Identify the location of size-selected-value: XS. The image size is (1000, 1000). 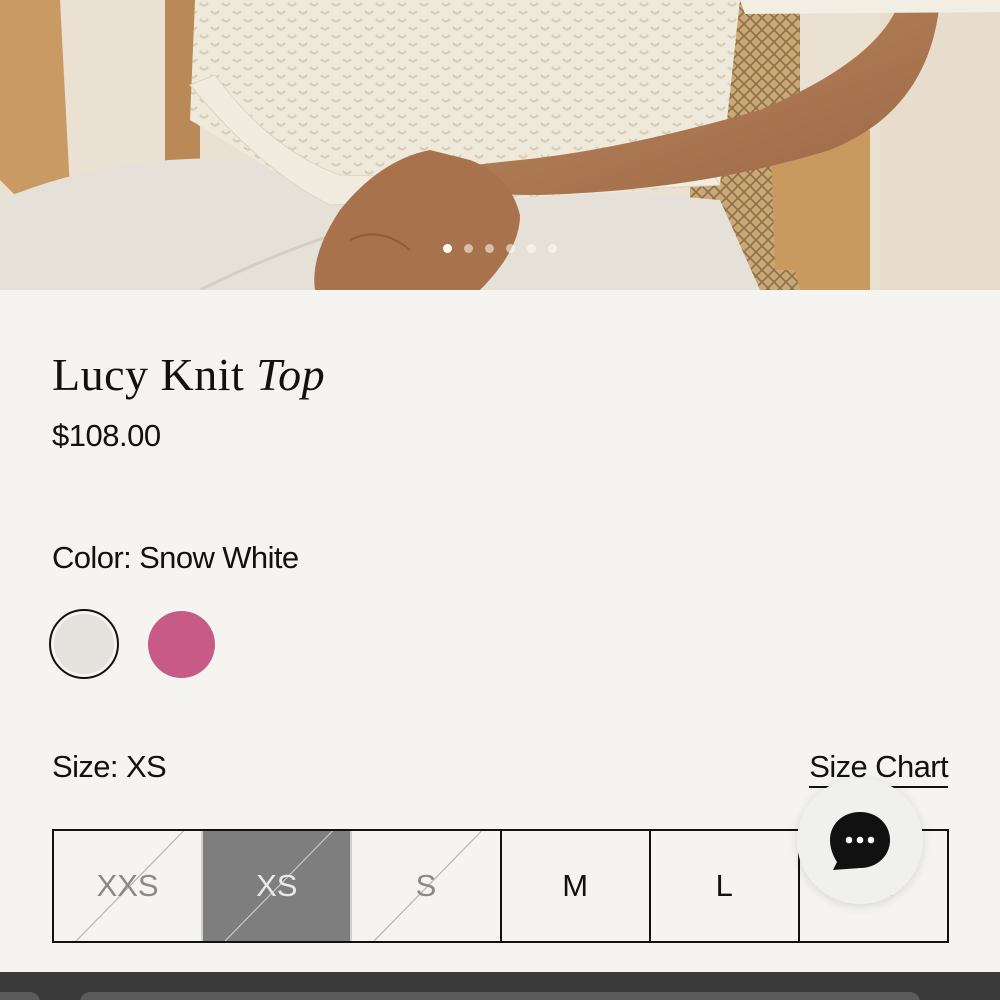
(146, 766).